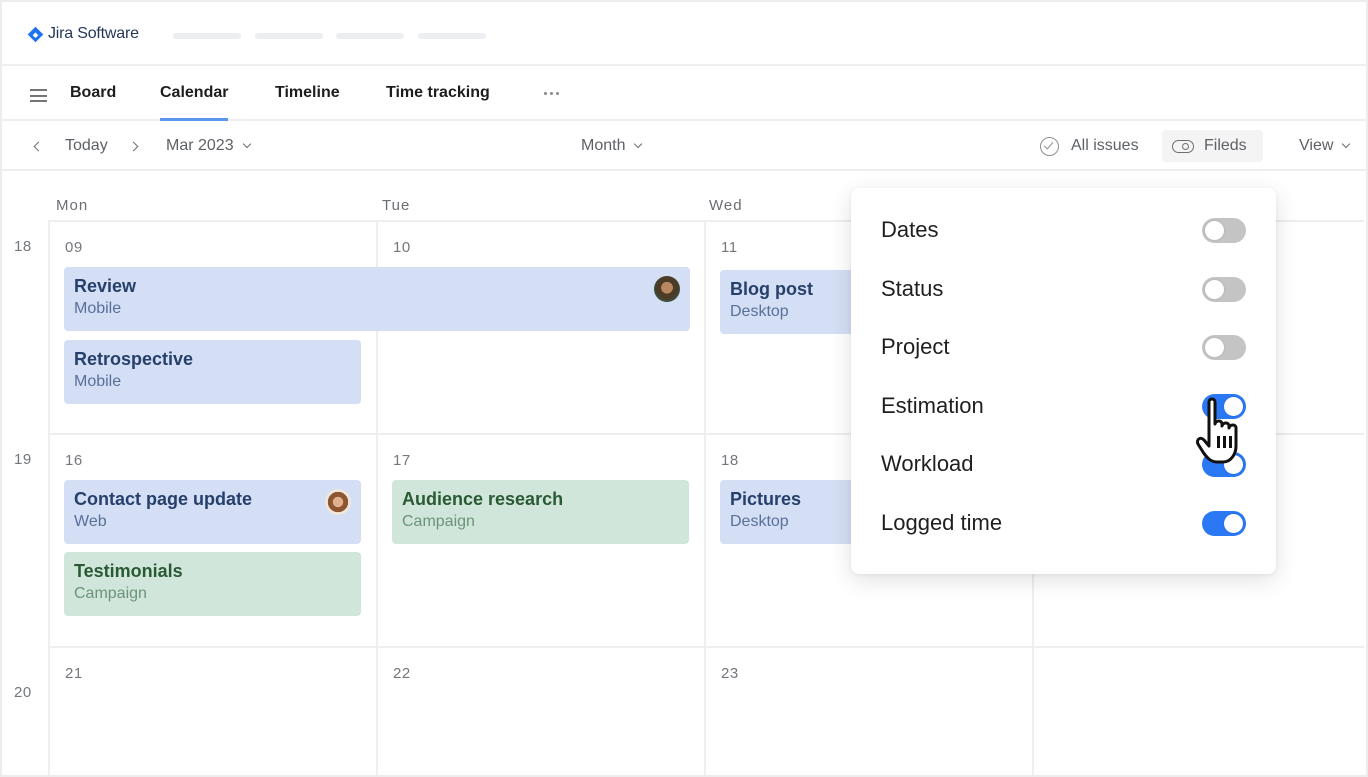  I want to click on event-title: Audience research, so click(483, 499).